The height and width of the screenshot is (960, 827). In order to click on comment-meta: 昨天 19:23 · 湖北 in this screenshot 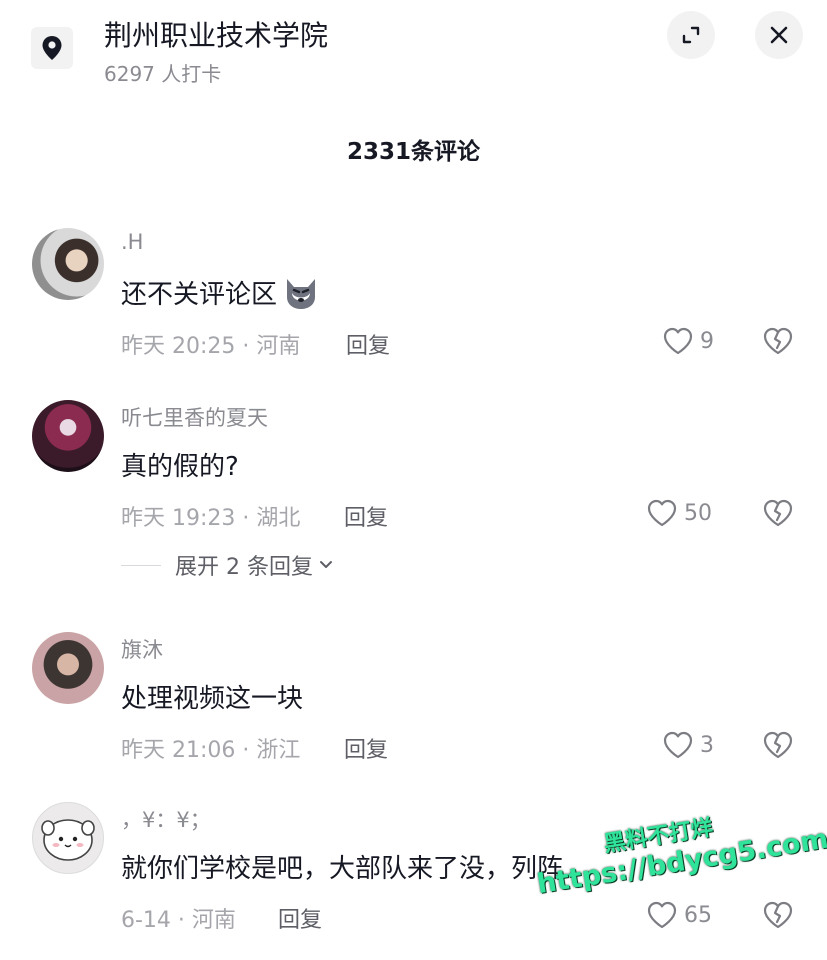, I will do `click(211, 518)`.